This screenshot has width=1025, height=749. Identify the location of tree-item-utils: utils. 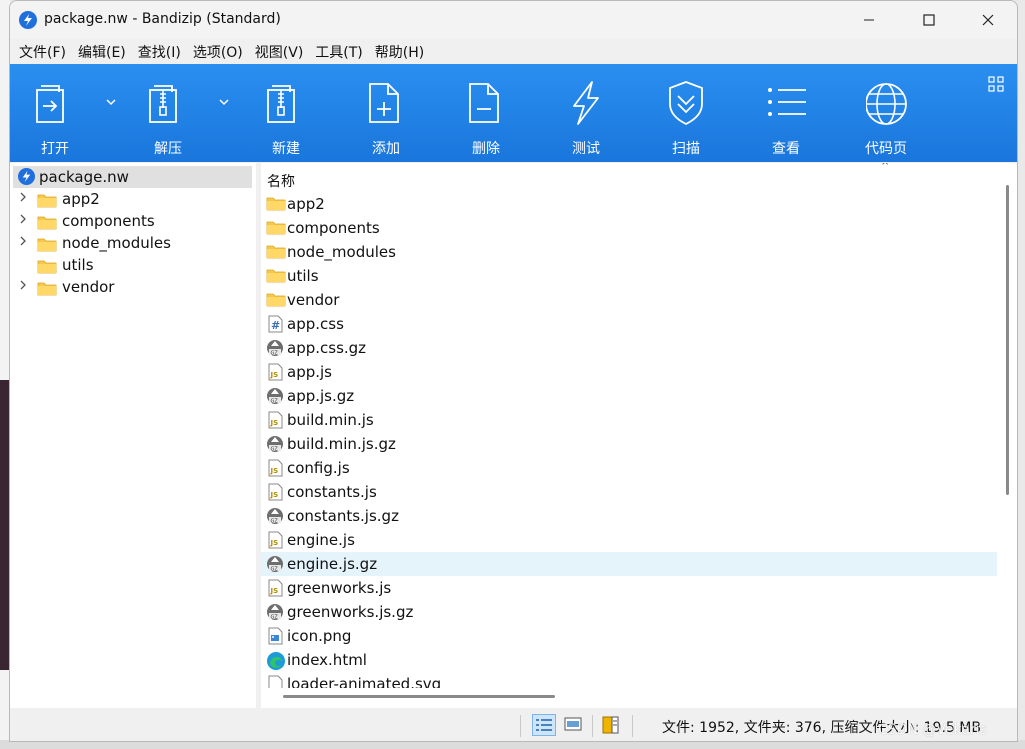
(133, 265).